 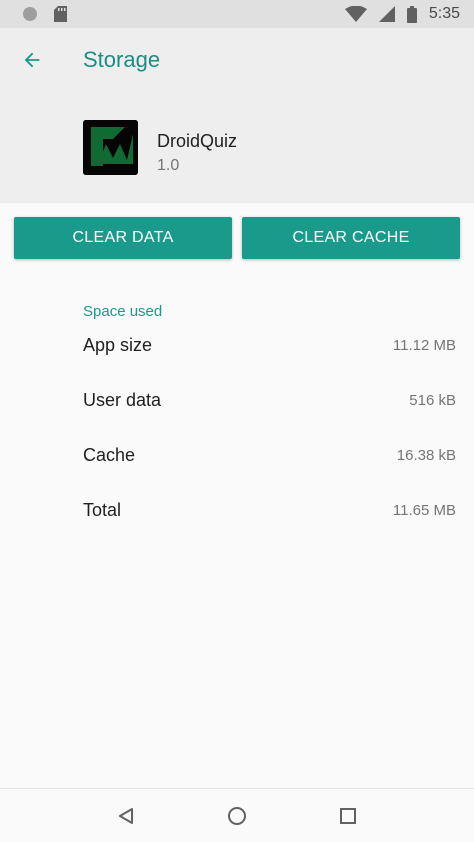 What do you see at coordinates (269, 345) in the screenshot?
I see `storage-row-app-size: App size 11.12 MB` at bounding box center [269, 345].